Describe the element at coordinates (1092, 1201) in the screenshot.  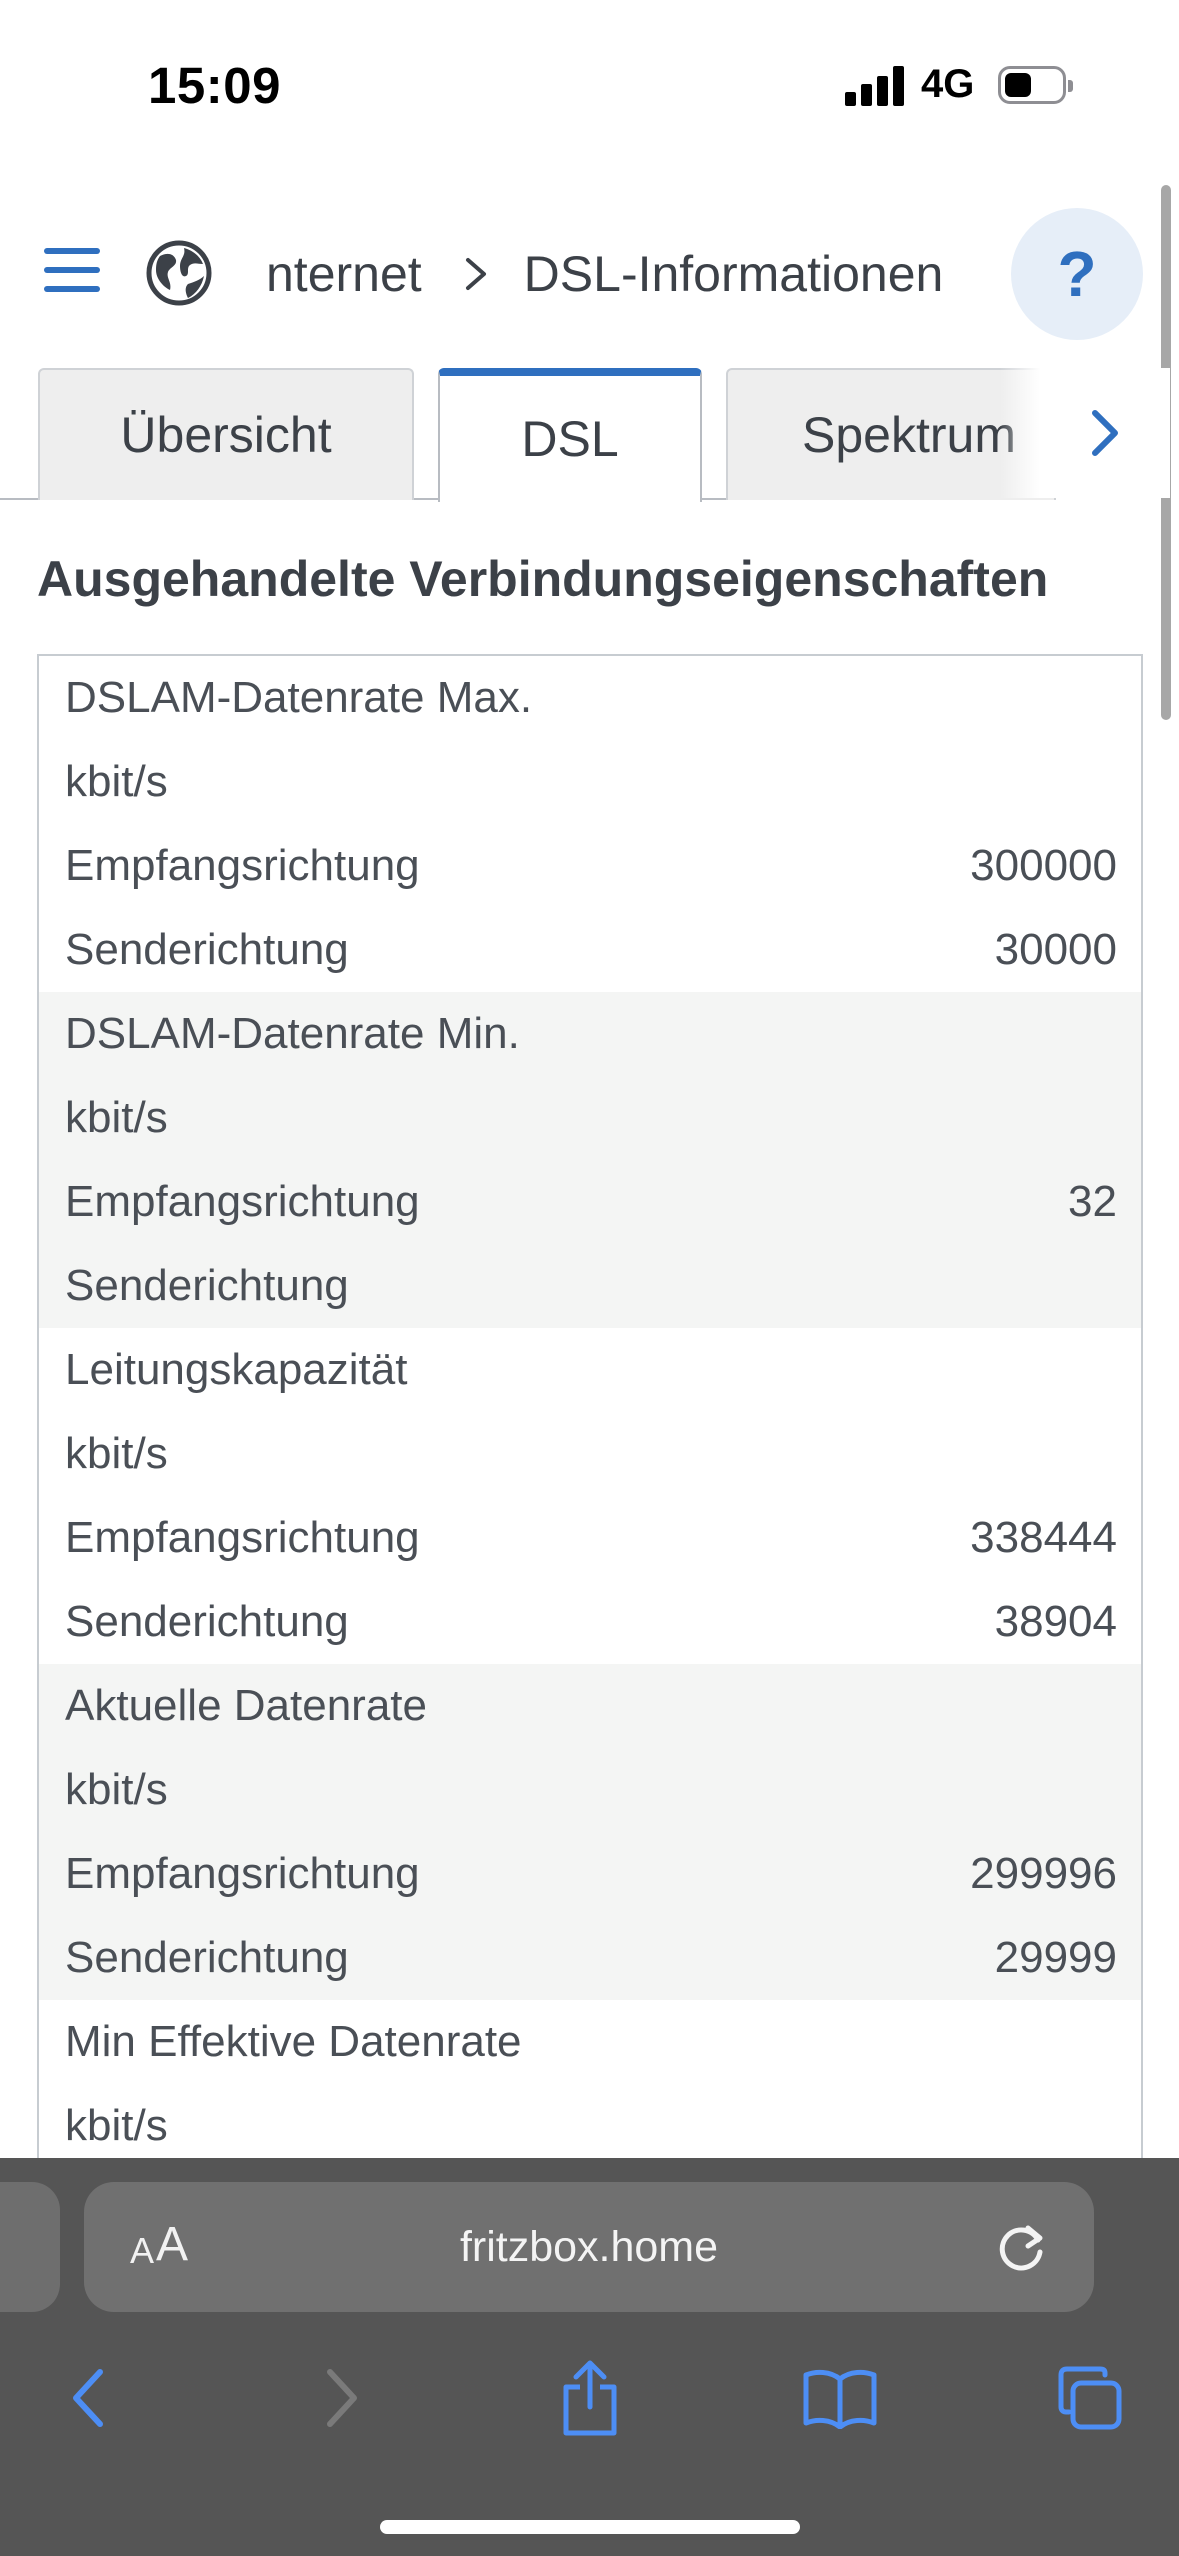
I see `rx-value: 32` at that location.